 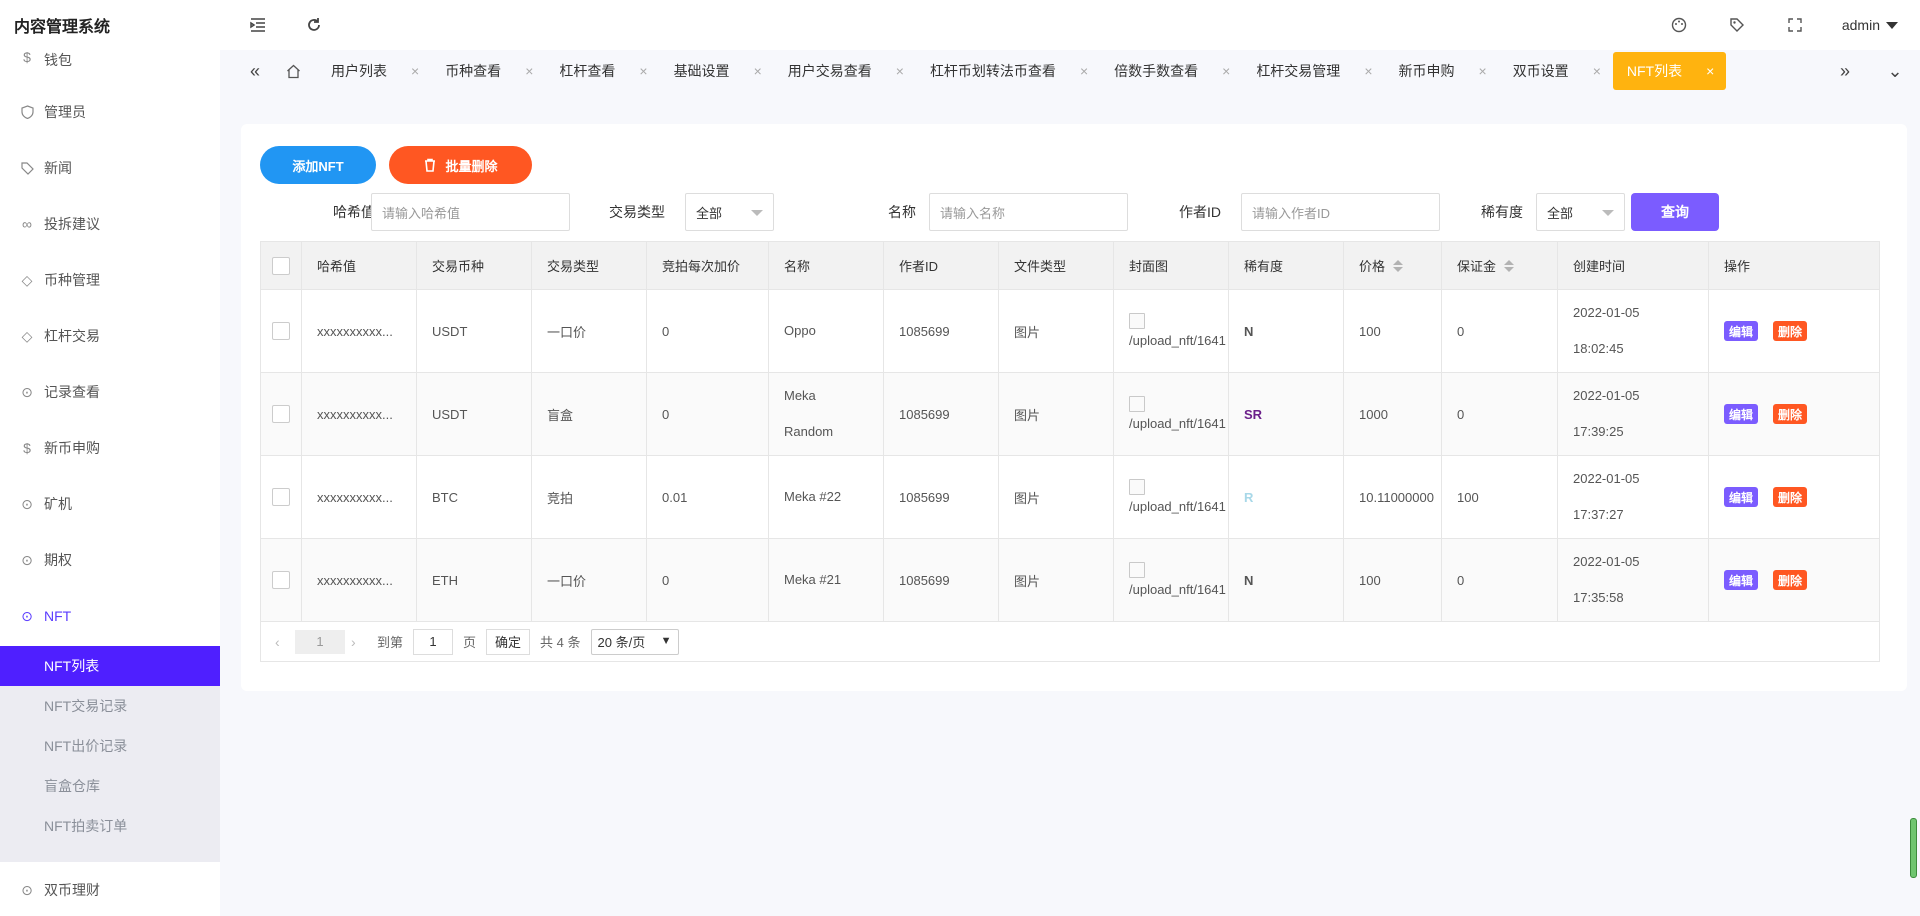 I want to click on batch-delete-button: 批量删除, so click(x=460, y=165).